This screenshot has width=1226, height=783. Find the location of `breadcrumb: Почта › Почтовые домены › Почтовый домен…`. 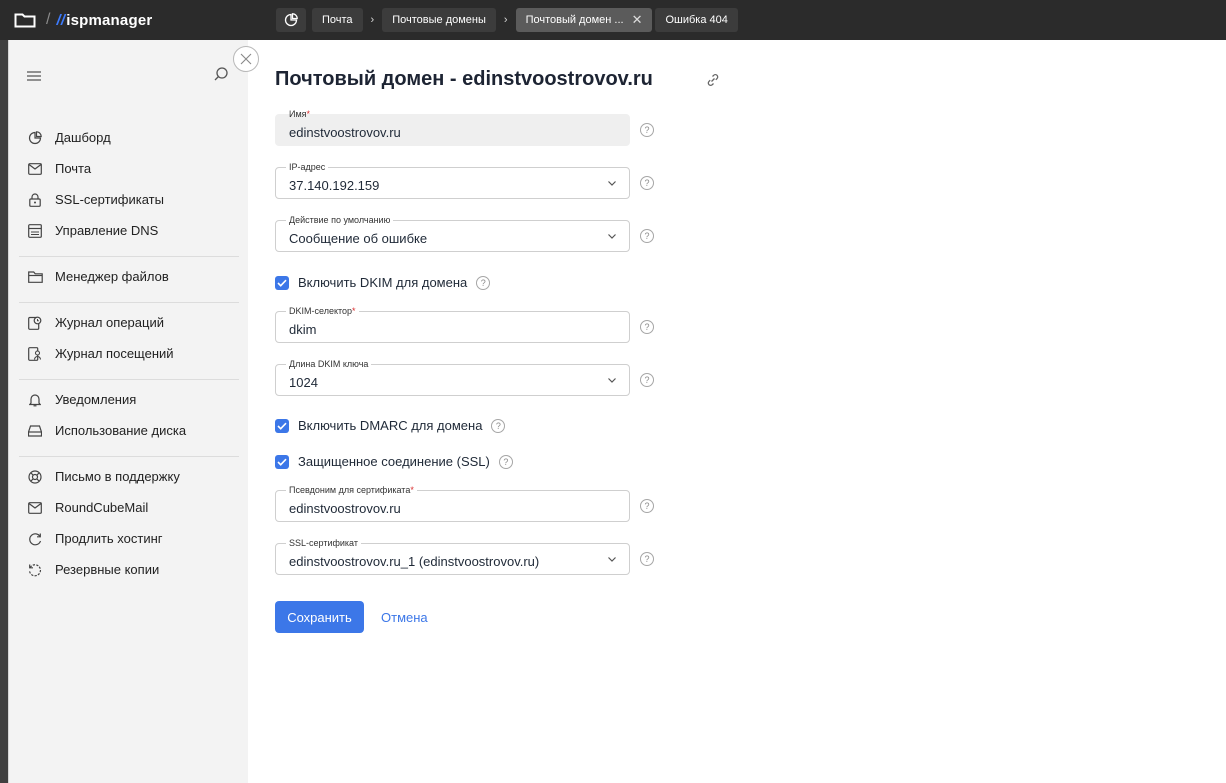

breadcrumb: Почта › Почтовые домены › Почтовый домен… is located at coordinates (507, 20).